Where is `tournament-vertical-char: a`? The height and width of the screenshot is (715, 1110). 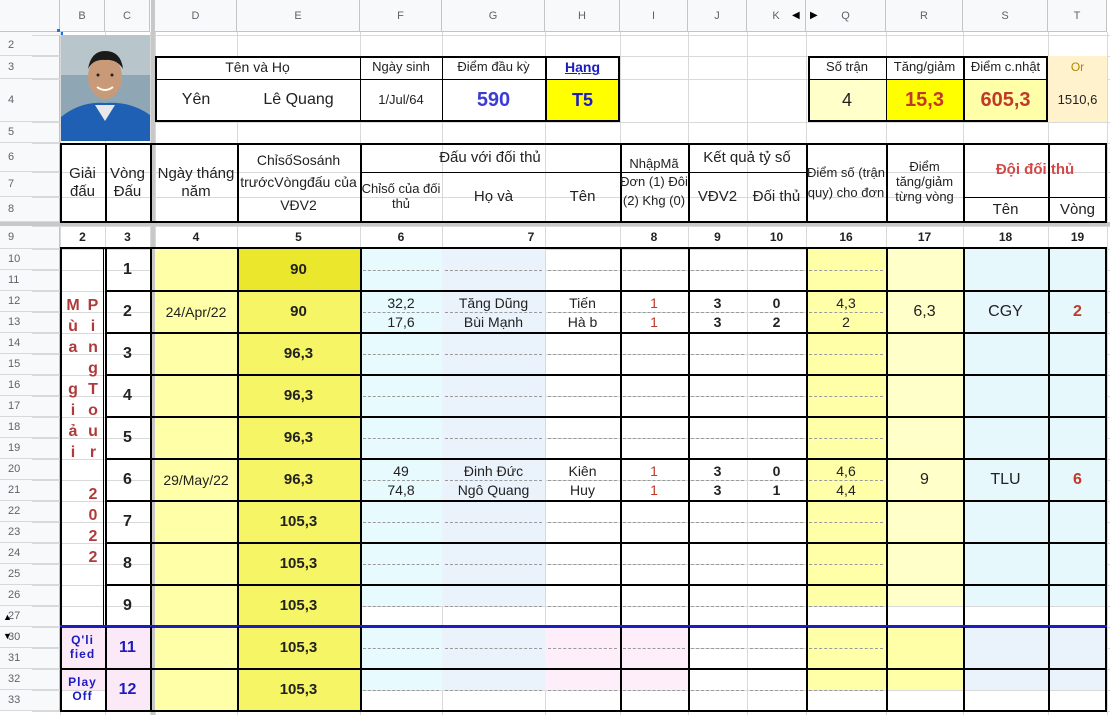
tournament-vertical-char: a is located at coordinates (73, 347).